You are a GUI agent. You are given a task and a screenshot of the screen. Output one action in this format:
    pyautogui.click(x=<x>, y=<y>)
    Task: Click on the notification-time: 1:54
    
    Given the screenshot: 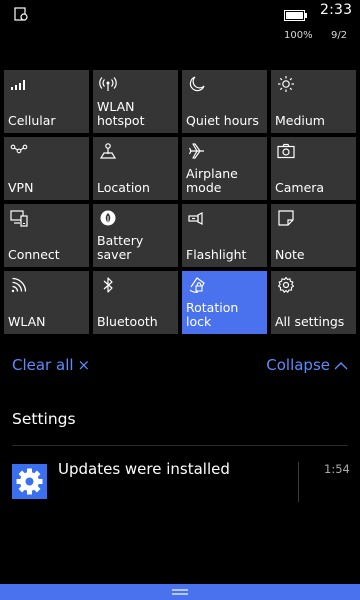 What is the action you would take?
    pyautogui.click(x=337, y=469)
    